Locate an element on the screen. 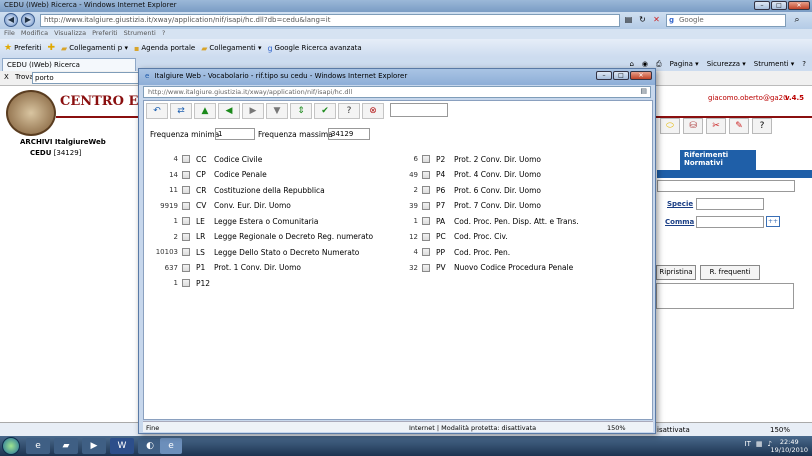 Image resolution: width=812 pixels, height=456 pixels. specie-label: Specie is located at coordinates (680, 204).